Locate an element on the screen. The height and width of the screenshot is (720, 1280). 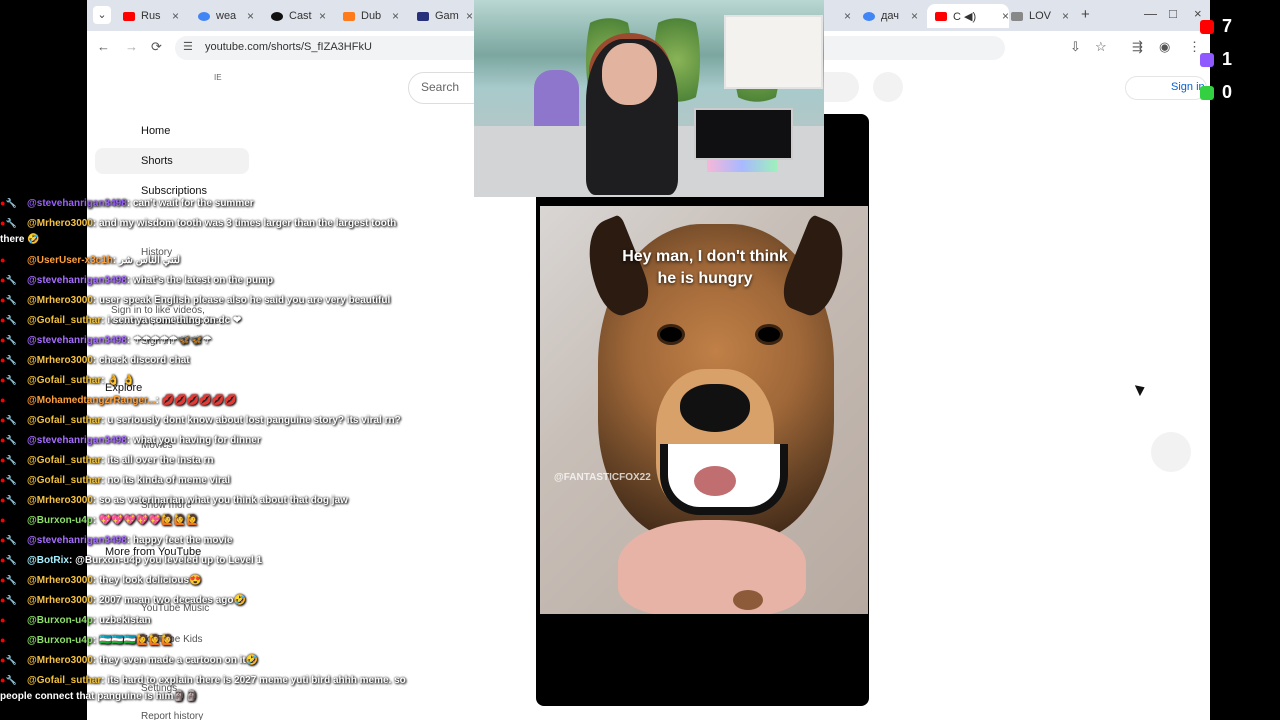
keyboard is located at coordinates (742, 166).